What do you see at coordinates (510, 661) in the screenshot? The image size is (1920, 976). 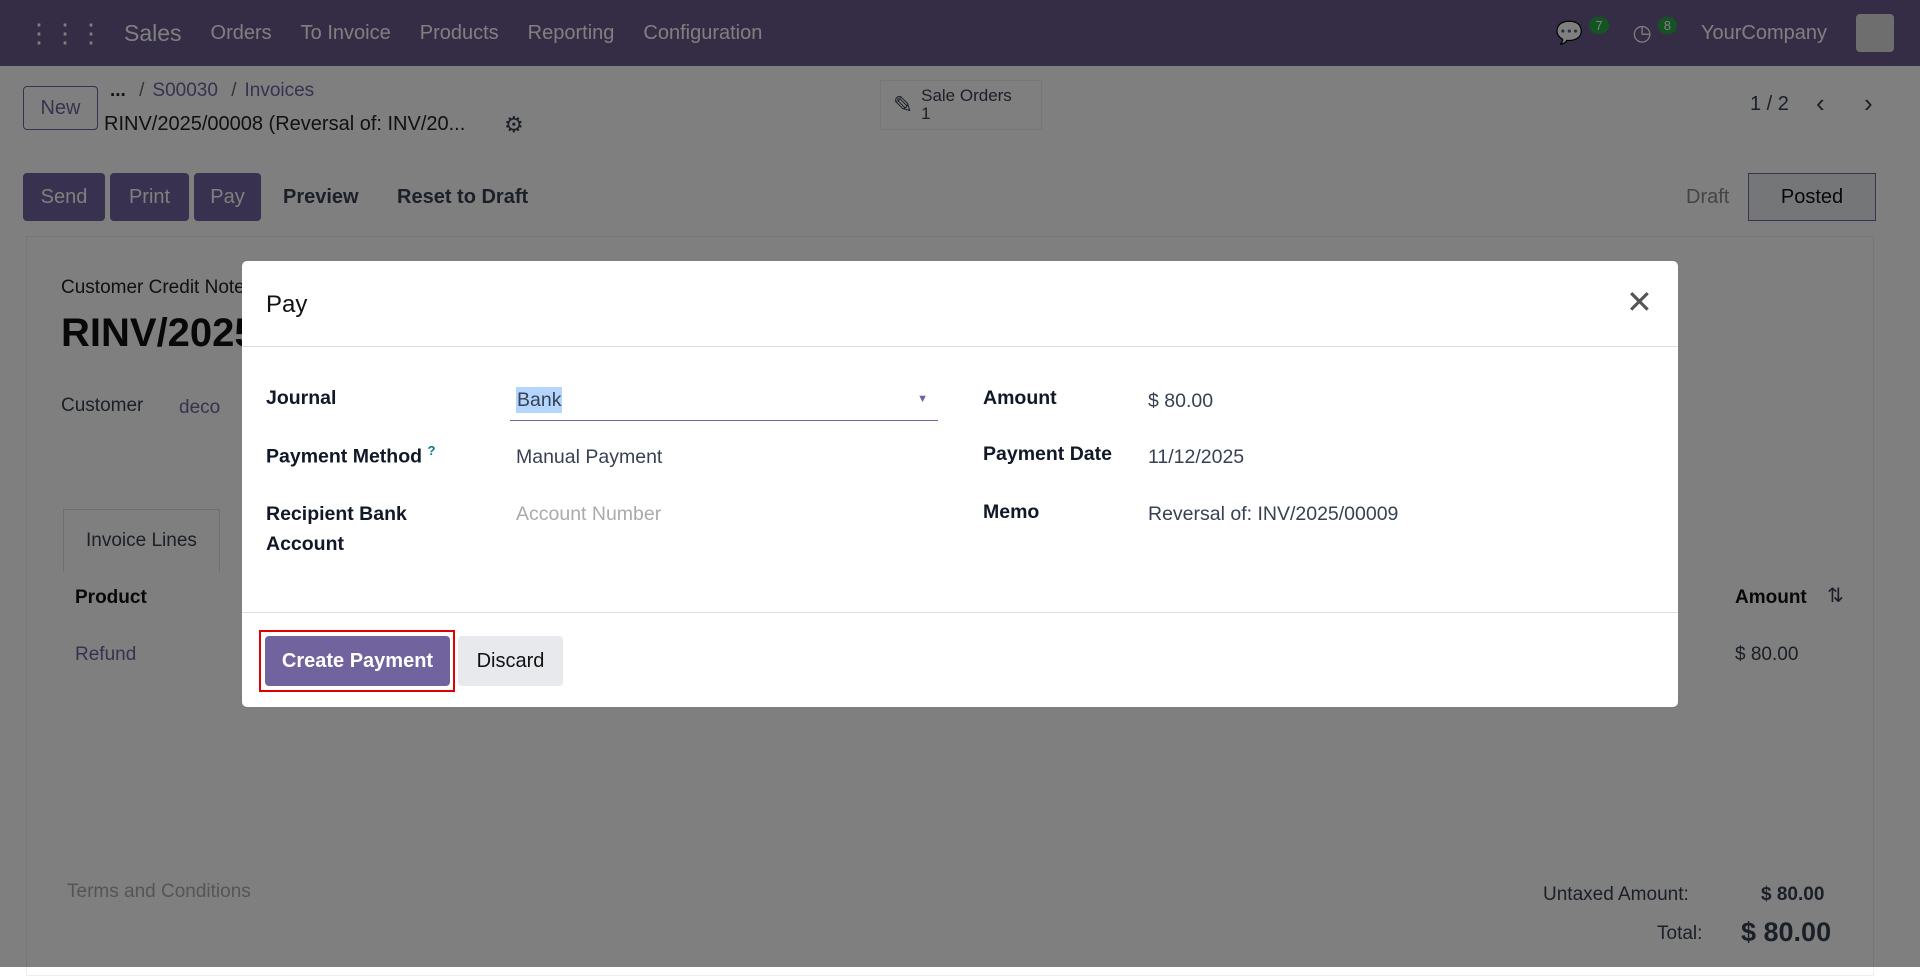 I see `discard-button: Discard` at bounding box center [510, 661].